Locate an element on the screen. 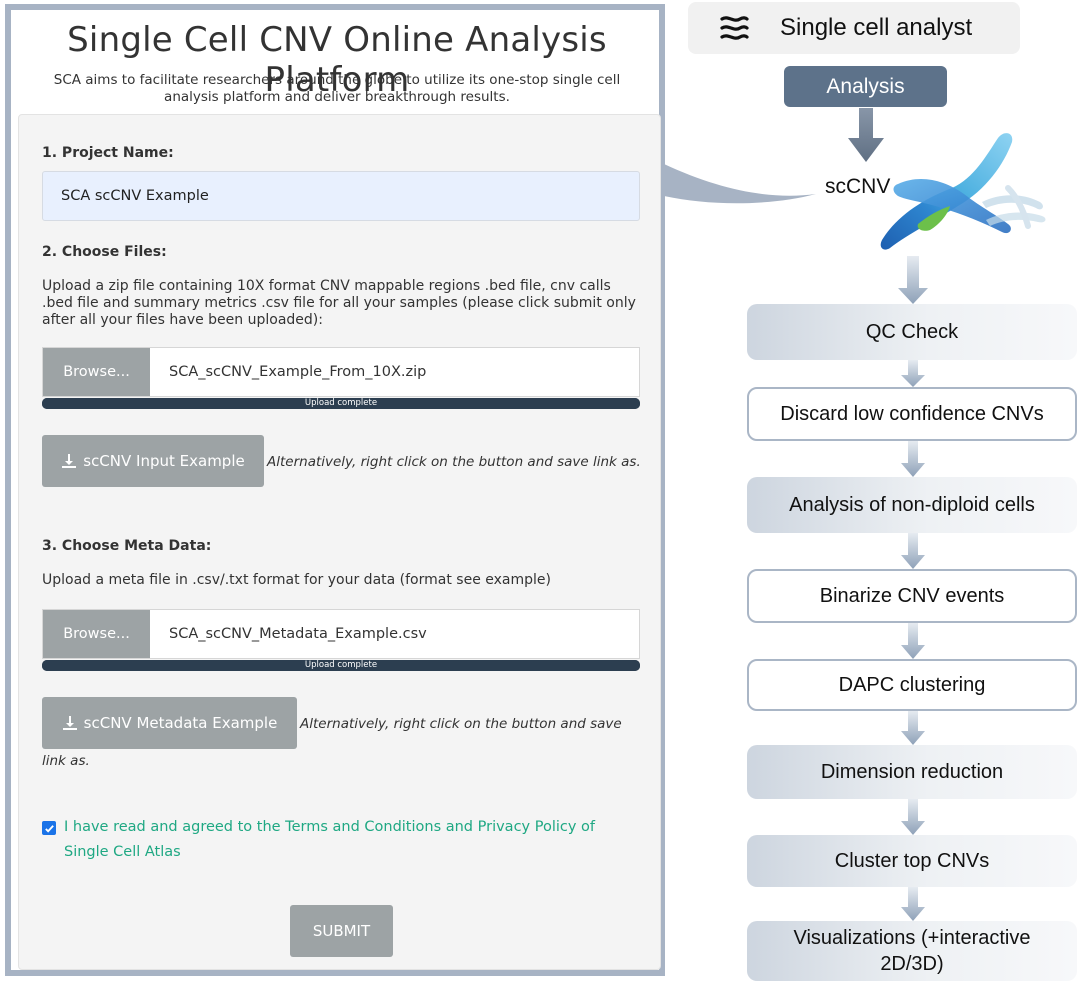 The height and width of the screenshot is (984, 1080). single-cell-analyst-logo-icon is located at coordinates (734, 28).